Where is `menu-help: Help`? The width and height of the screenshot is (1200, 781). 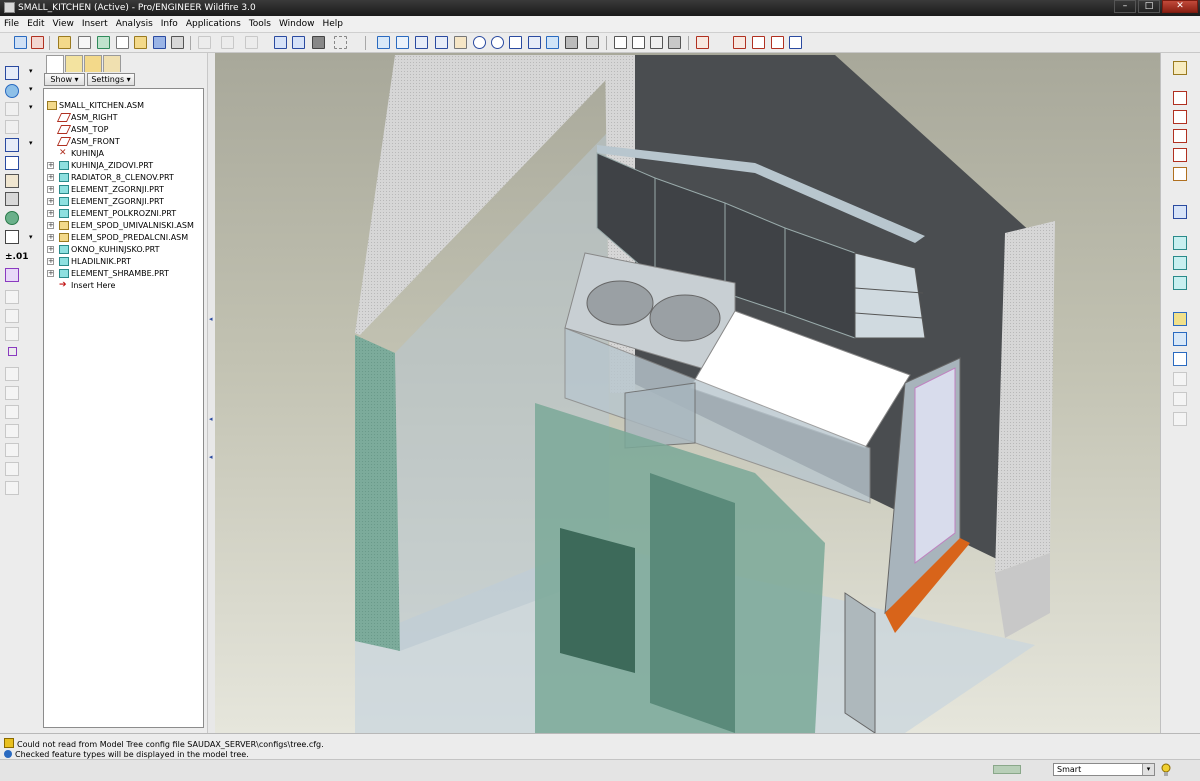 menu-help: Help is located at coordinates (332, 24).